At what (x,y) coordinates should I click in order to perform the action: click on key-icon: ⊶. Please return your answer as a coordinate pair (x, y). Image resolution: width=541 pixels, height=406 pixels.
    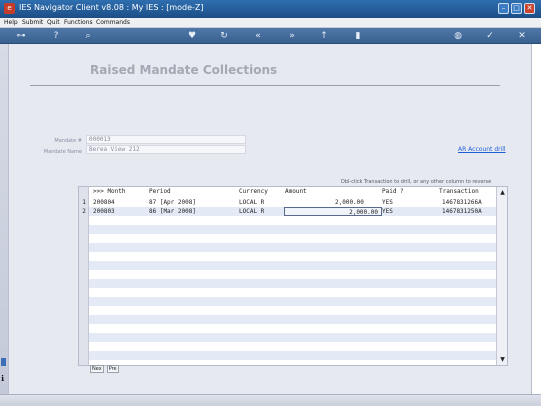
    Looking at the image, I should click on (21, 36).